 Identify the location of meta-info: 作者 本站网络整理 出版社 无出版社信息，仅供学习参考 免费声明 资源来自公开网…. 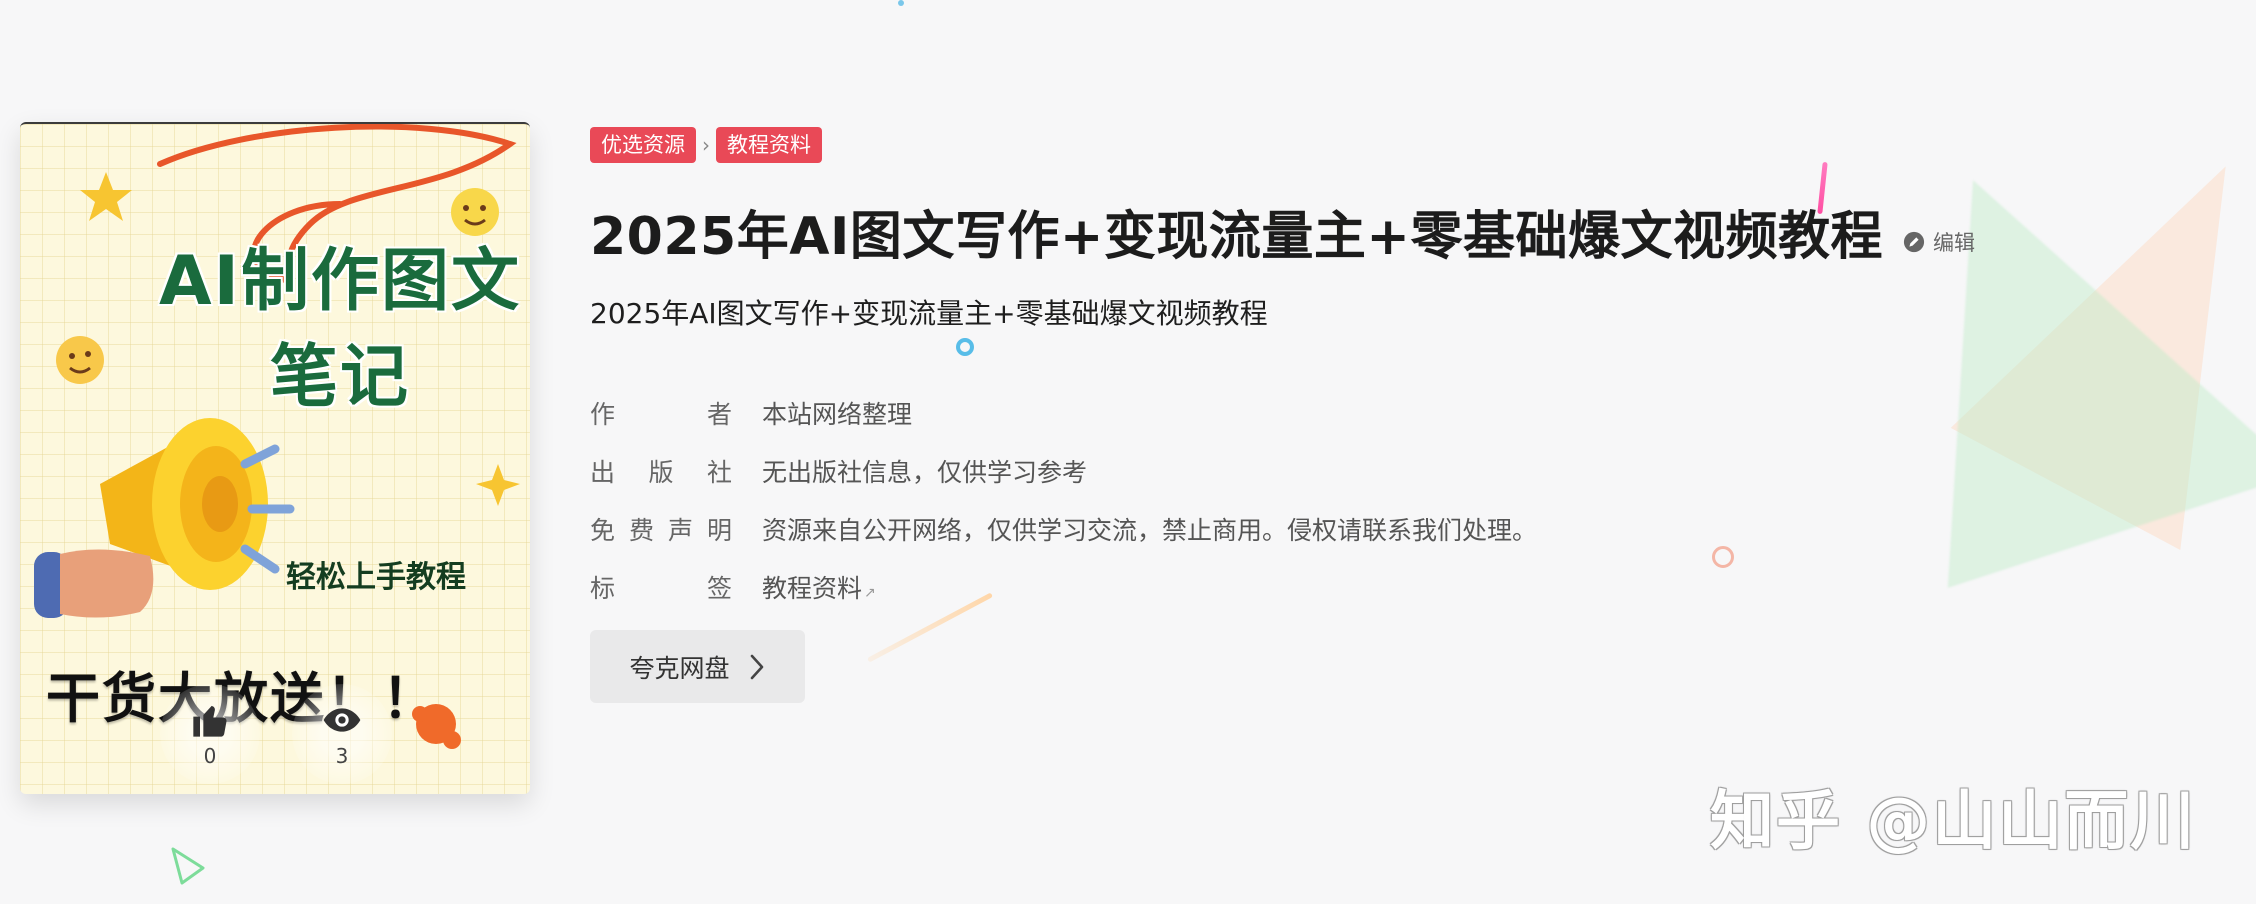
(1063, 500).